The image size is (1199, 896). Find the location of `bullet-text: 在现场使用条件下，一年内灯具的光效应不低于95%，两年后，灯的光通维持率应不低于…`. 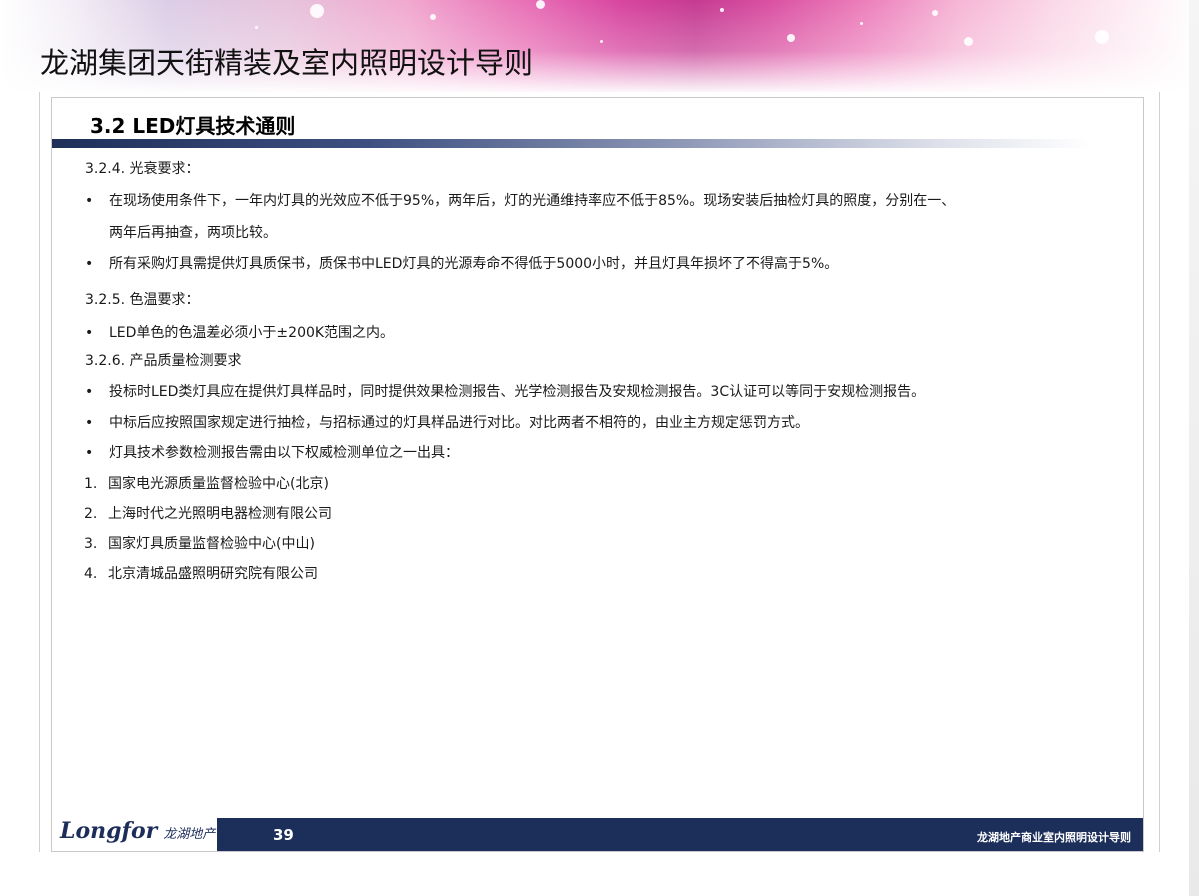

bullet-text: 在现场使用条件下，一年内灯具的光效应不低于95%，两年后，灯的光通维持率应不低于… is located at coordinates (532, 201).